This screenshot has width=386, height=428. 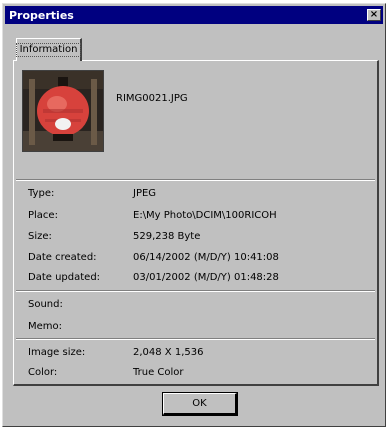 What do you see at coordinates (43, 372) in the screenshot?
I see `color-label: Color:` at bounding box center [43, 372].